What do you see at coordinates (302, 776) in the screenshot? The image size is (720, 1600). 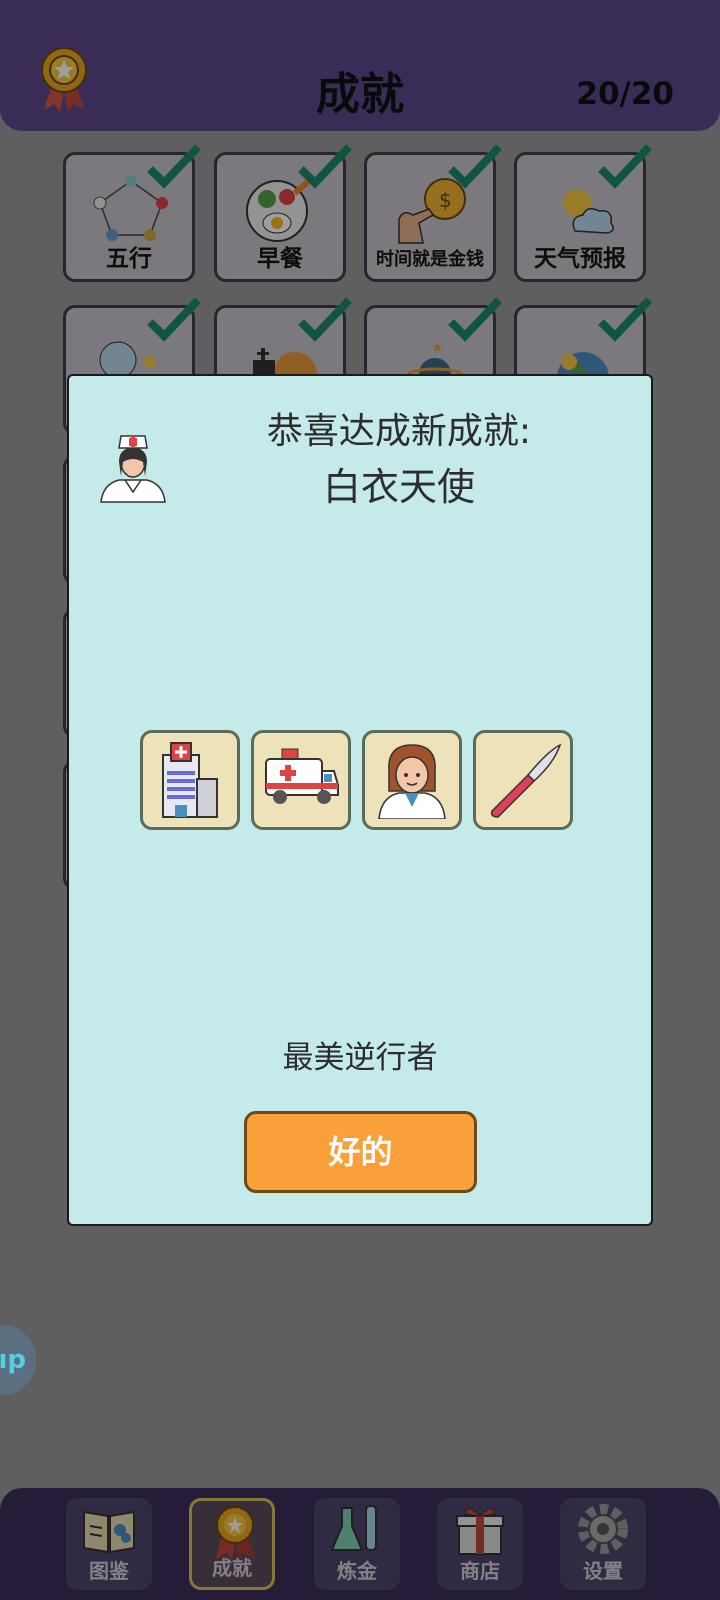 I see `ambulance-icon` at bounding box center [302, 776].